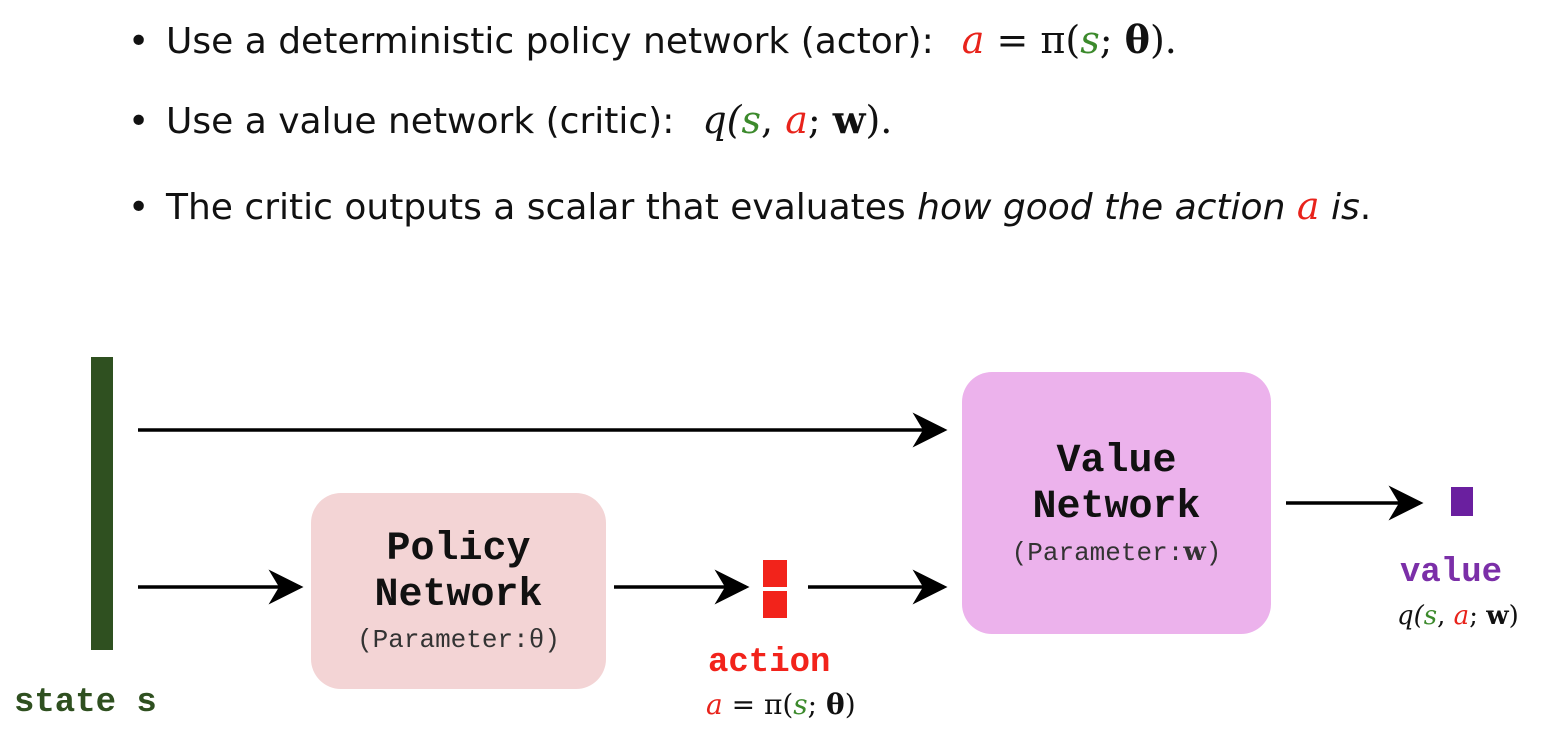 This screenshot has width=1550, height=734. What do you see at coordinates (1107, 207) in the screenshot?
I see `bullet-text-italic: how good the action` at bounding box center [1107, 207].